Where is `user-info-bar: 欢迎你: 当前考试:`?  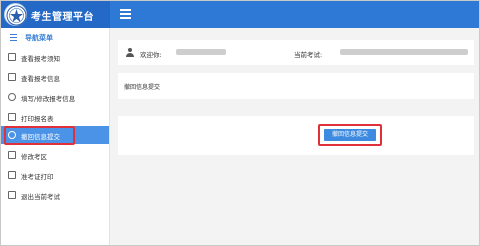 user-info-bar: 欢迎你: 当前考试: is located at coordinates (296, 52).